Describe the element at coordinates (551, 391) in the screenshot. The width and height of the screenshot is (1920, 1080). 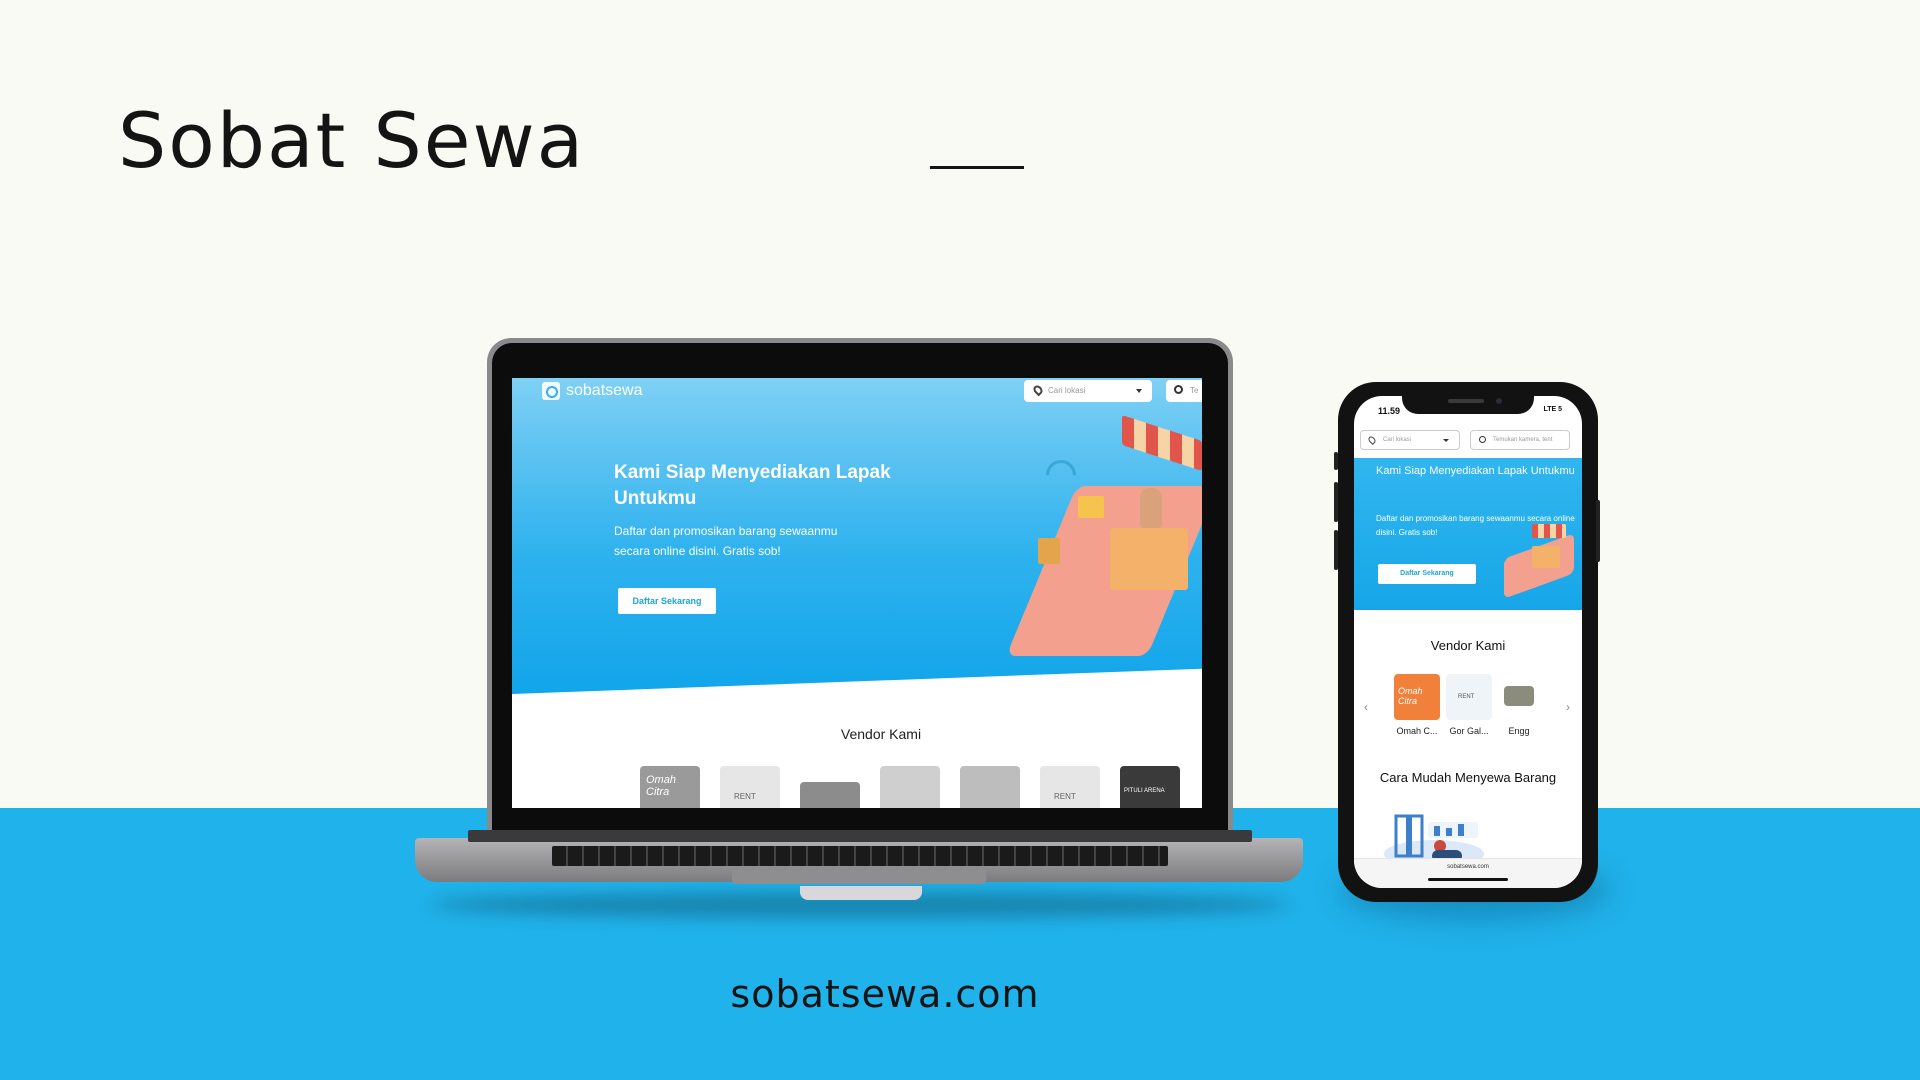
I see `logo-icon` at that location.